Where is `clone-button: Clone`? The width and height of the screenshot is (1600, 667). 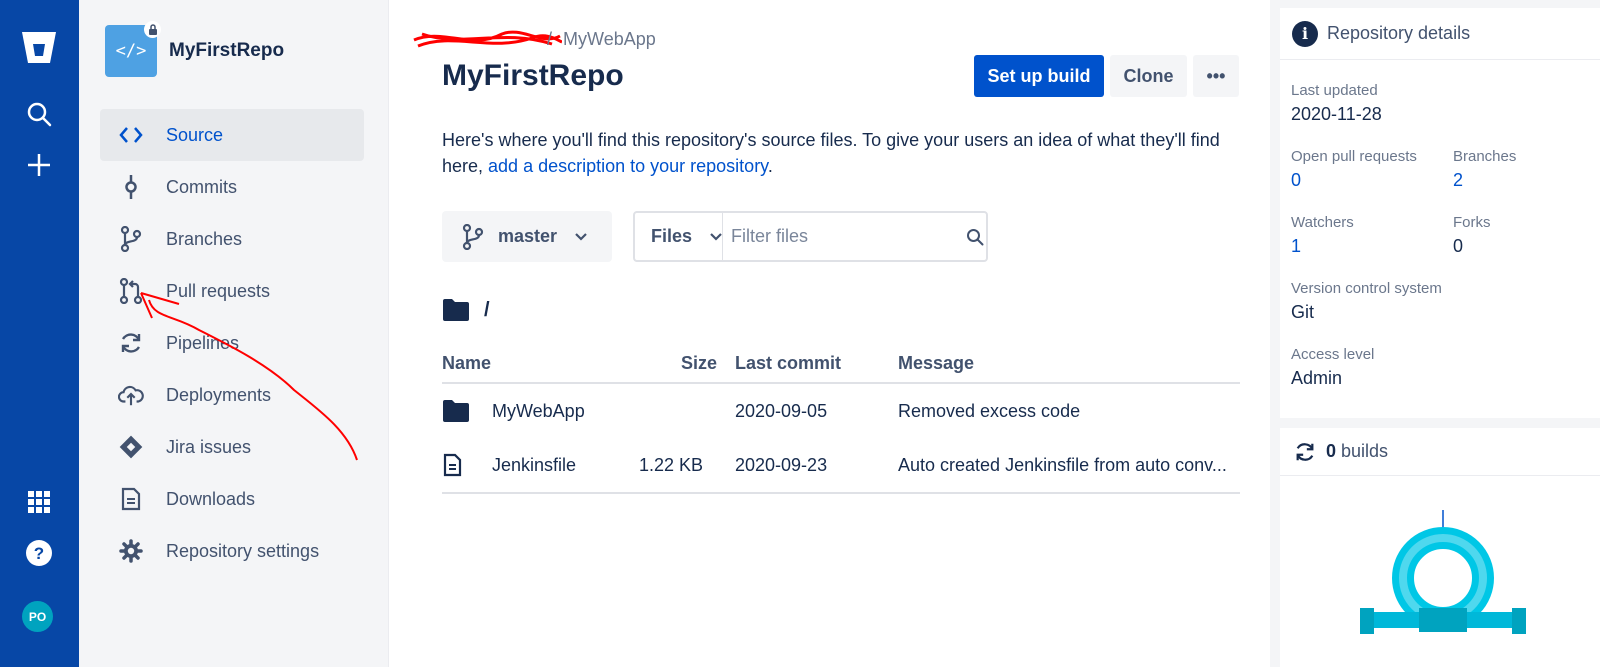 clone-button: Clone is located at coordinates (1148, 76).